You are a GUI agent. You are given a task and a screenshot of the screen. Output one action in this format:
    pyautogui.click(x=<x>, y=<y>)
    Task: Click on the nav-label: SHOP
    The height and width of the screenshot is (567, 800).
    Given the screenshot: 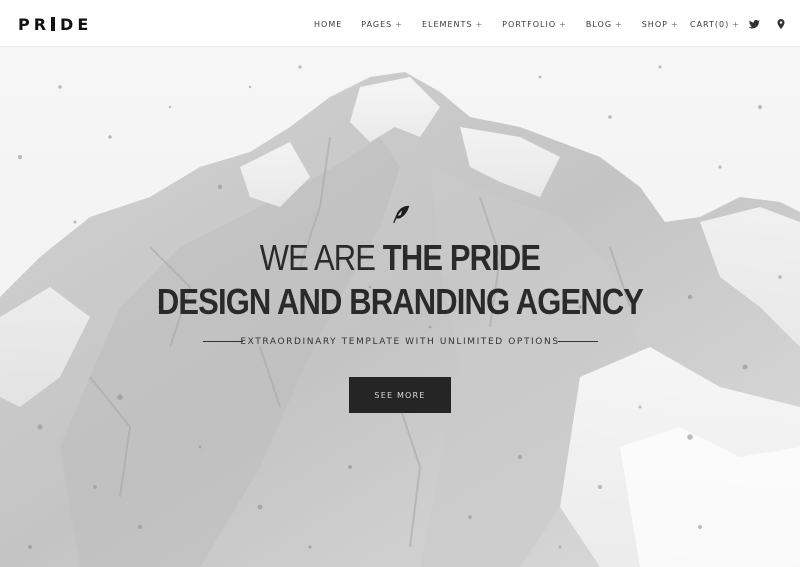 What is the action you would take?
    pyautogui.click(x=654, y=24)
    